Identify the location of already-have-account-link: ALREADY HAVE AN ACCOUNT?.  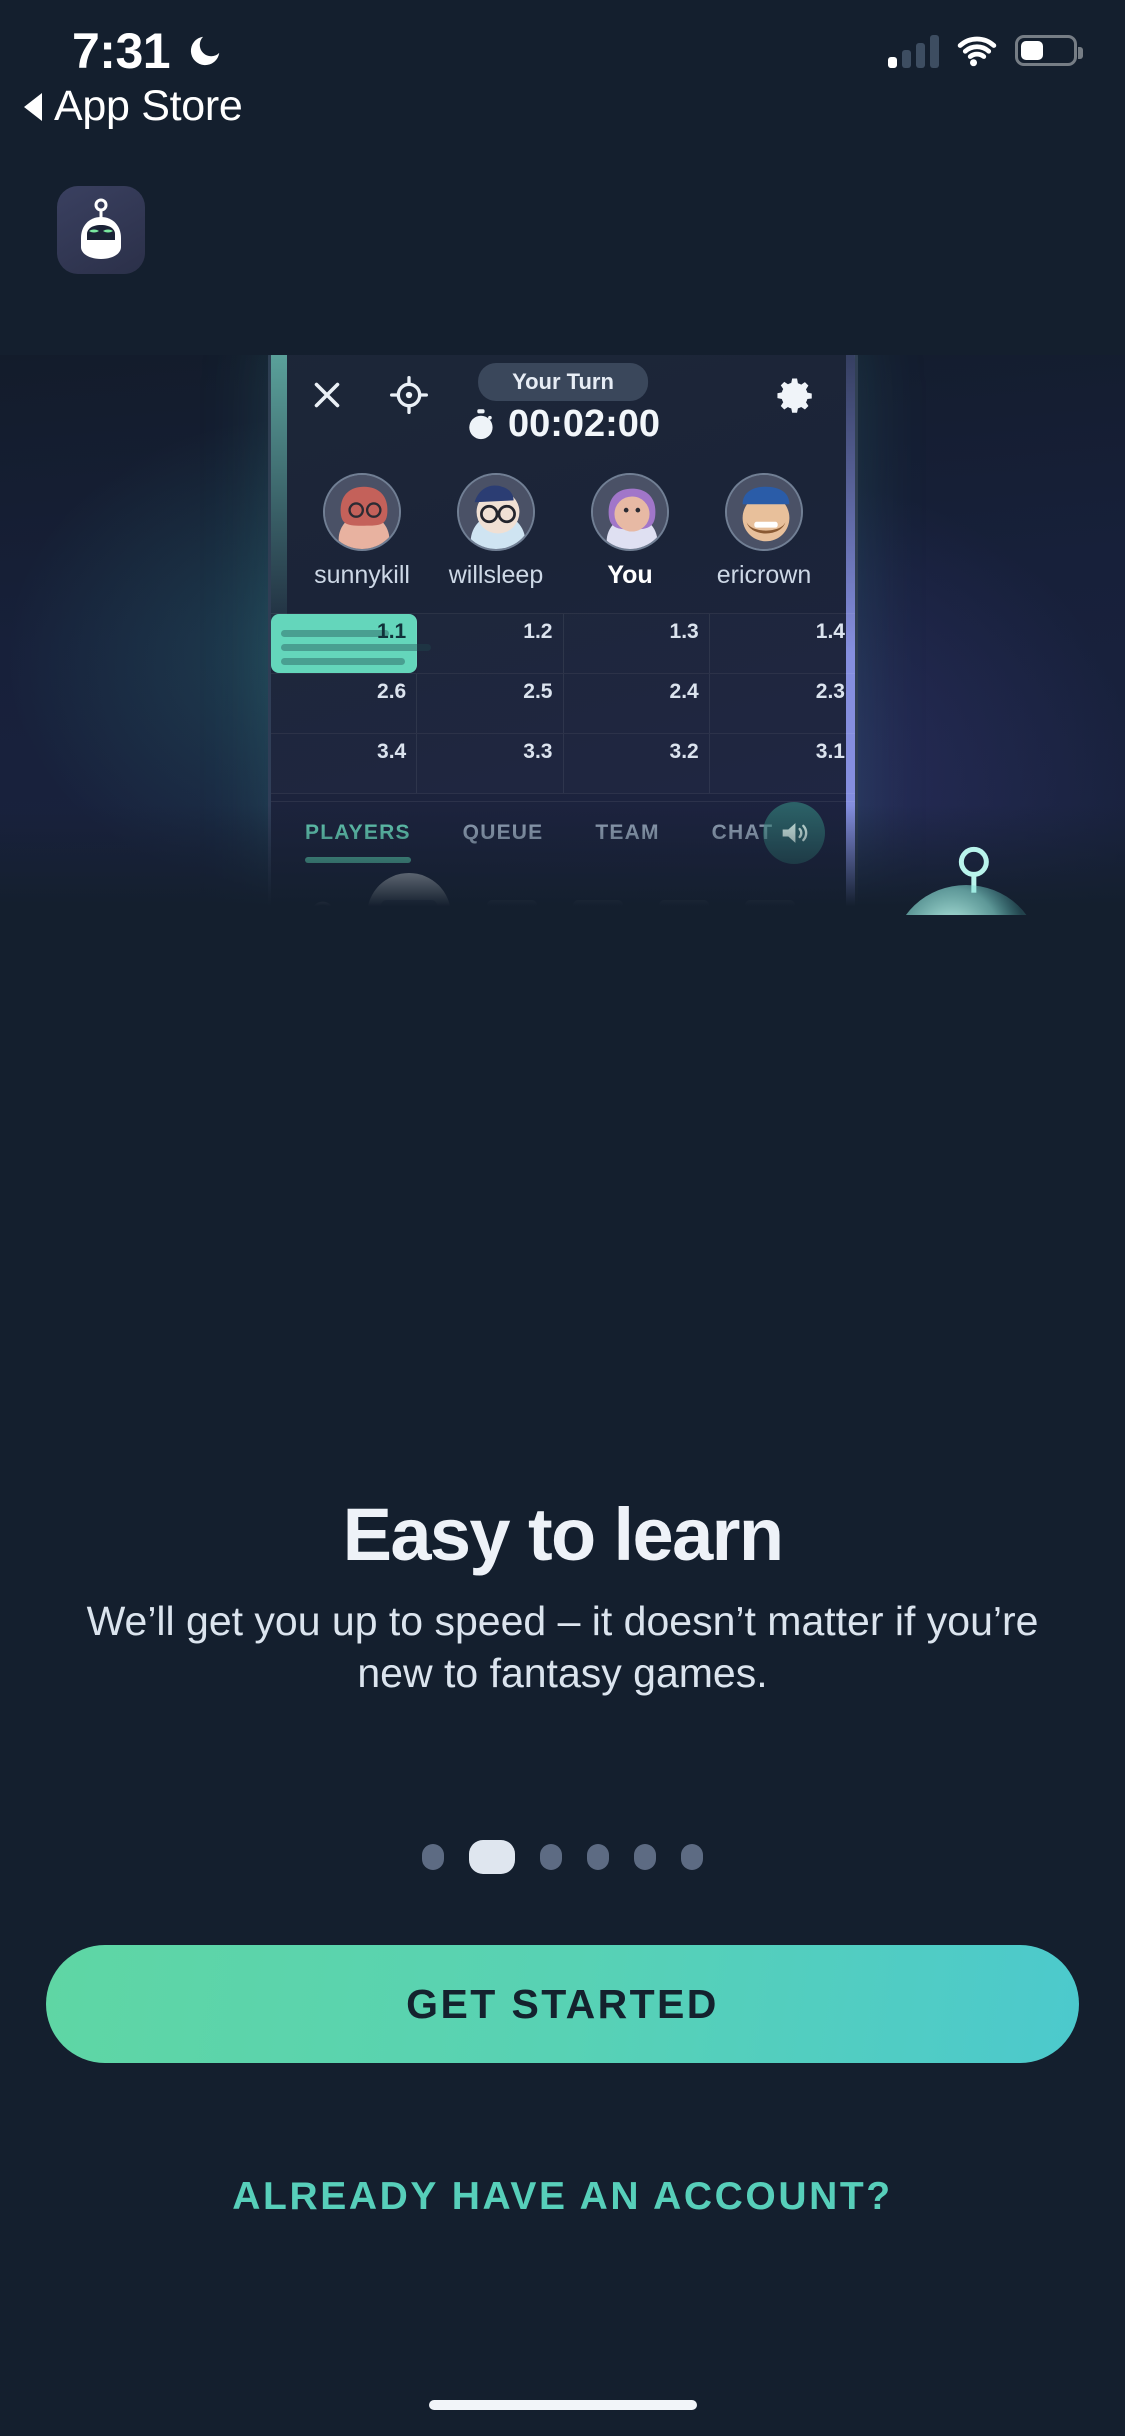
(562, 2197).